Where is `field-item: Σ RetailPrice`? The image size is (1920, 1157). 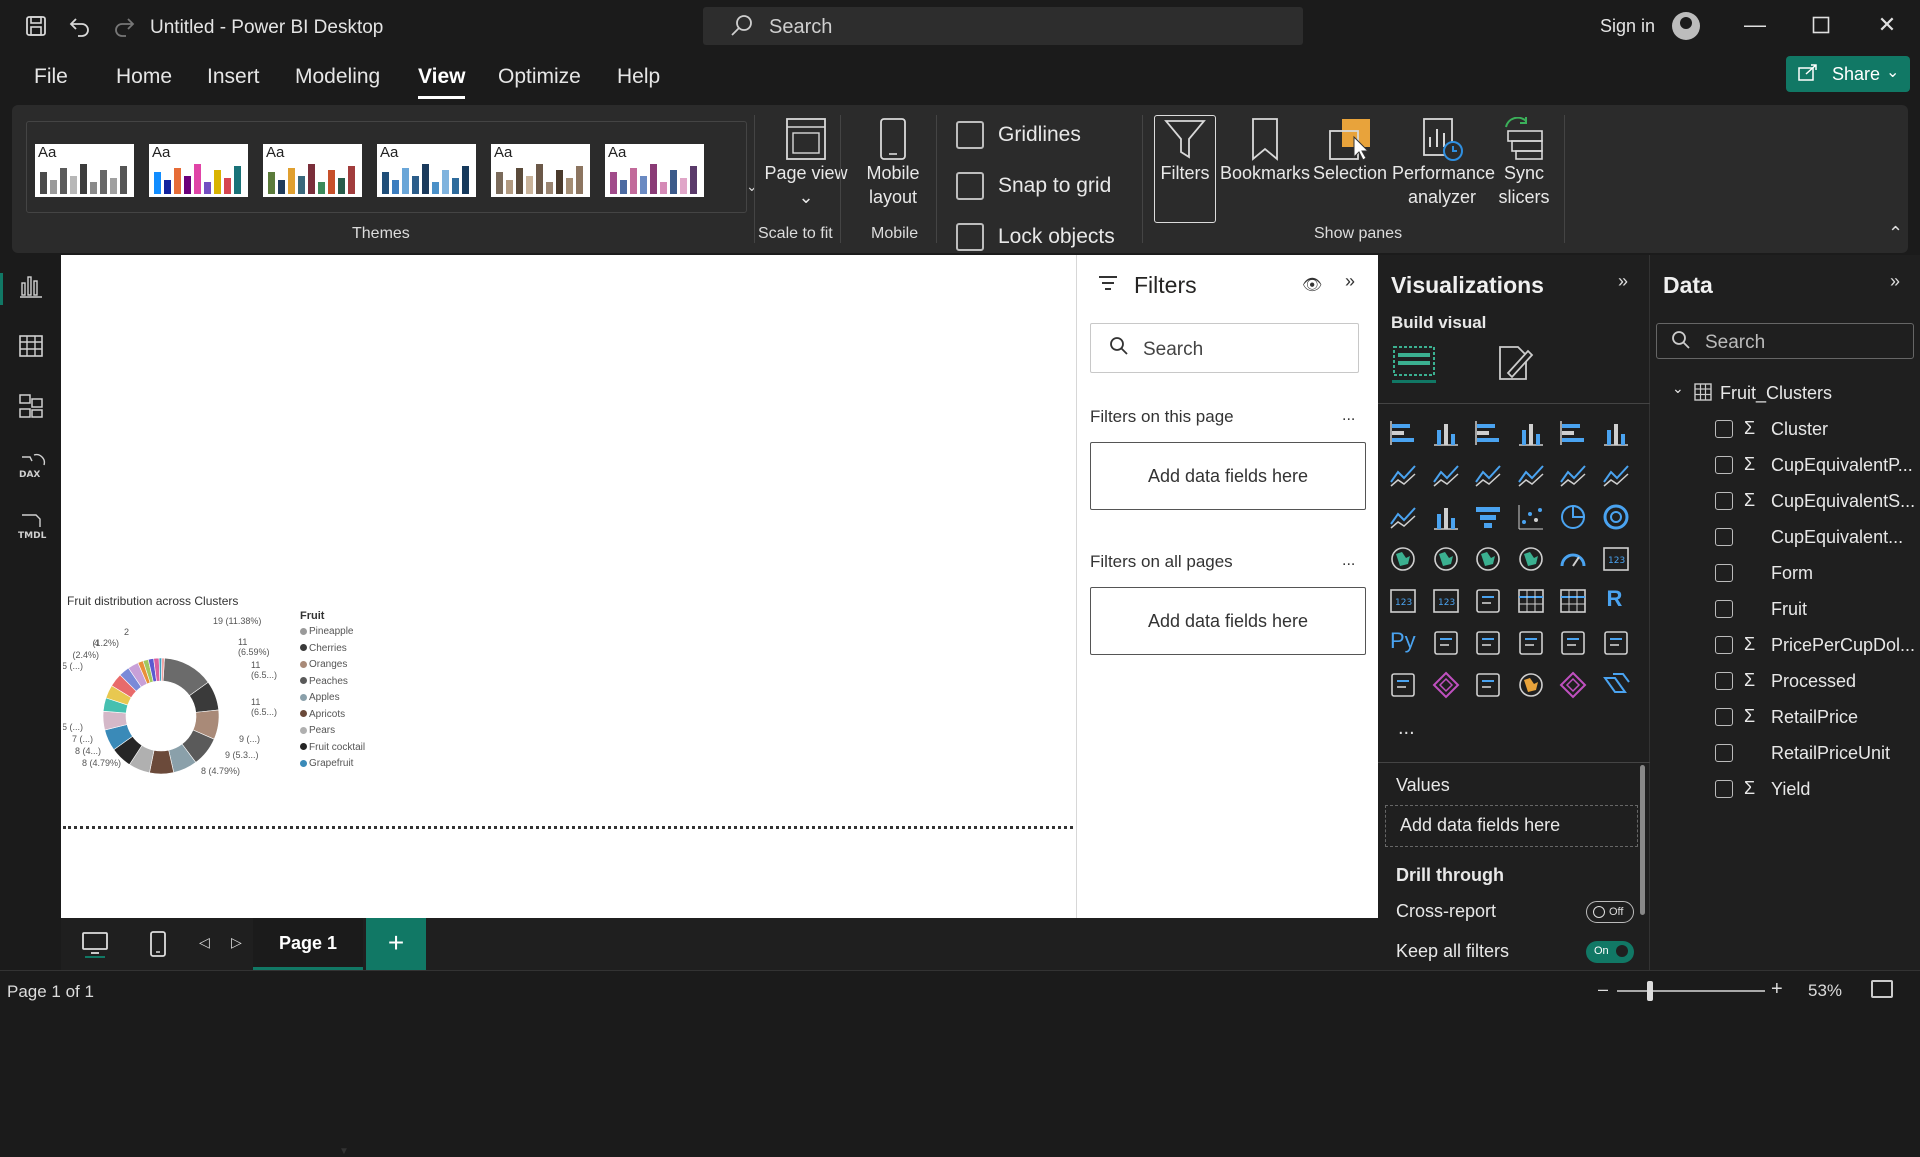 field-item: Σ RetailPrice is located at coordinates (1785, 718).